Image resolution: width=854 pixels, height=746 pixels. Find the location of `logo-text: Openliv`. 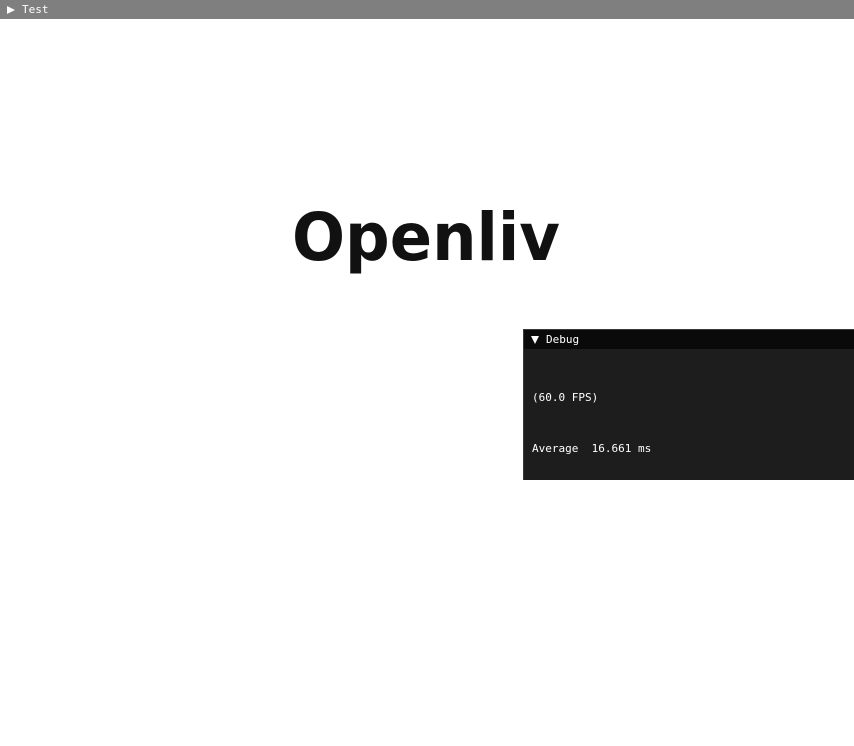

logo-text: Openliv is located at coordinates (426, 237).